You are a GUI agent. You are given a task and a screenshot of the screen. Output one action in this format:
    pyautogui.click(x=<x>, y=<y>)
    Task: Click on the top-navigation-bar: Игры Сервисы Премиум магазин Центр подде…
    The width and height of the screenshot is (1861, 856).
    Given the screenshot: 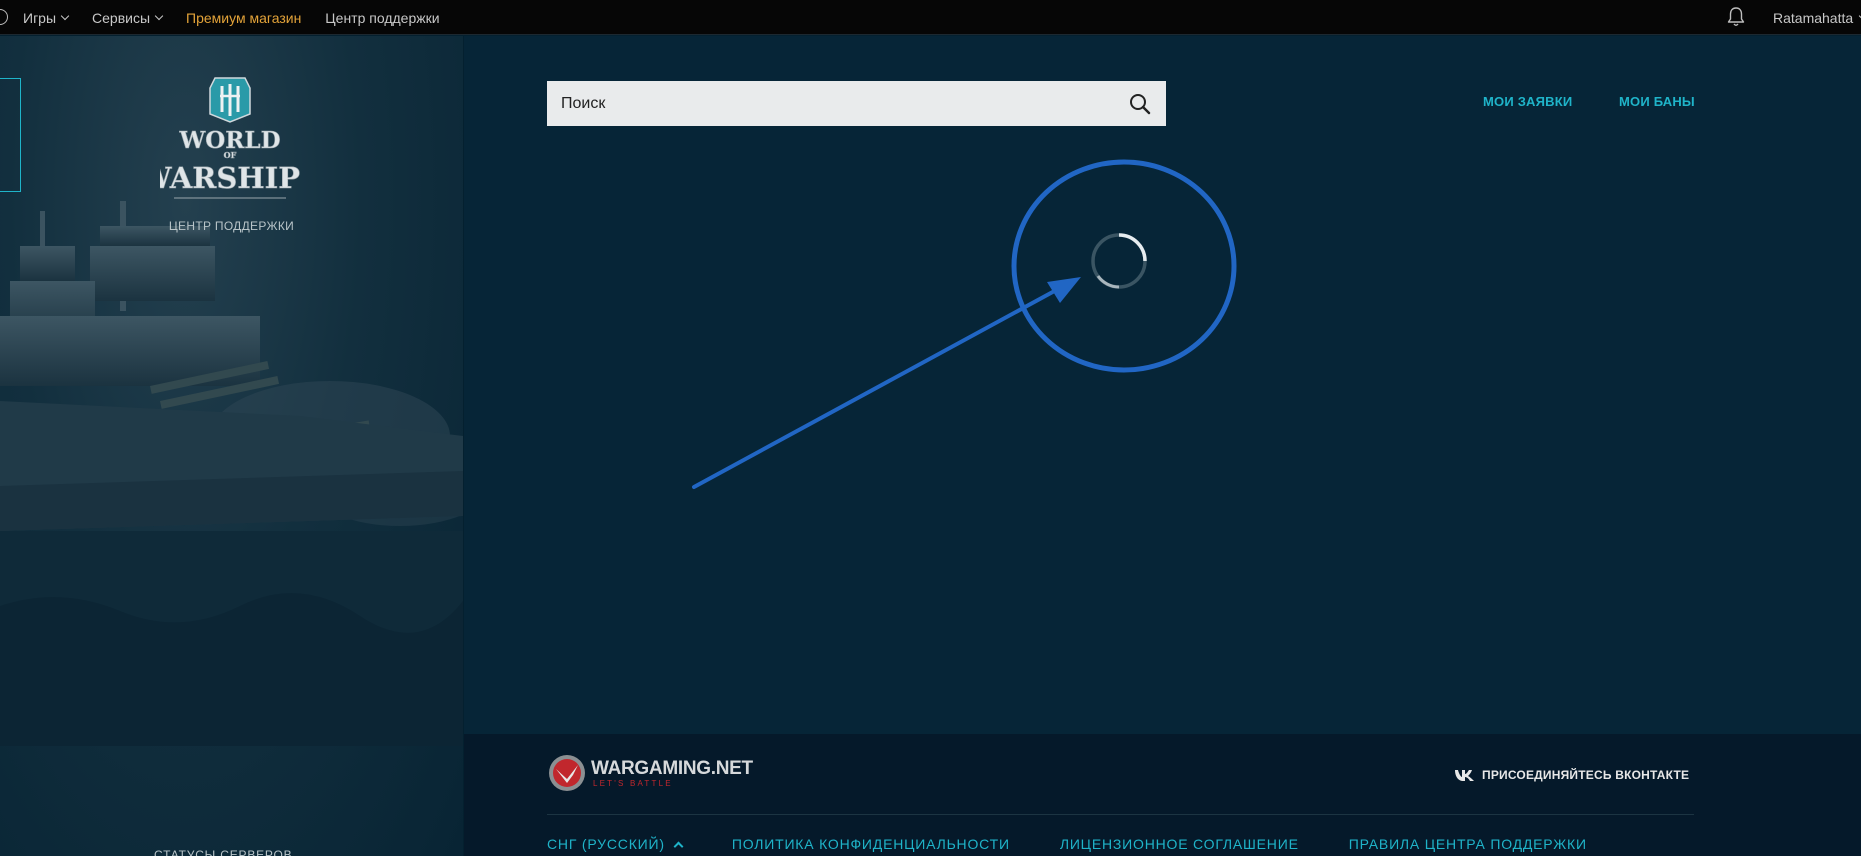 What is the action you would take?
    pyautogui.click(x=930, y=17)
    